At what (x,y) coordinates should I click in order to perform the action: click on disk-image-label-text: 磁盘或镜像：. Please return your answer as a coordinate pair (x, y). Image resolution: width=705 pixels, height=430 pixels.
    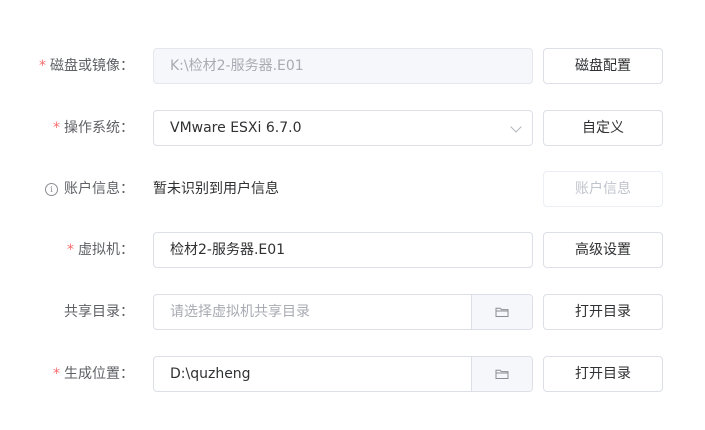
    Looking at the image, I should click on (92, 66).